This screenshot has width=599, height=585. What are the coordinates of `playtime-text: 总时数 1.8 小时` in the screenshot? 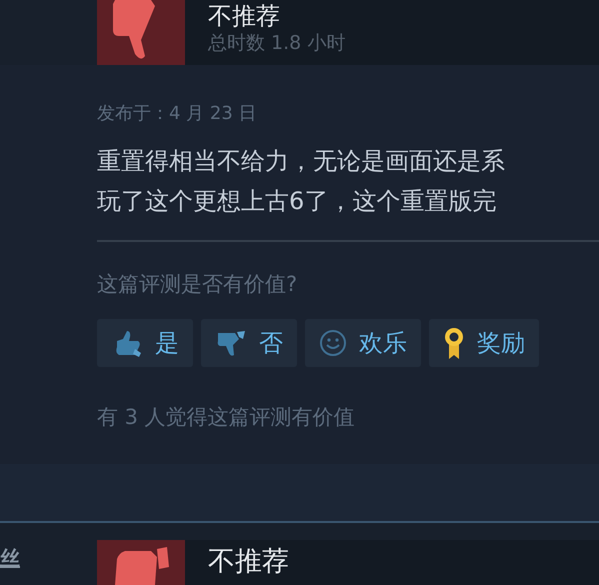 It's located at (277, 43).